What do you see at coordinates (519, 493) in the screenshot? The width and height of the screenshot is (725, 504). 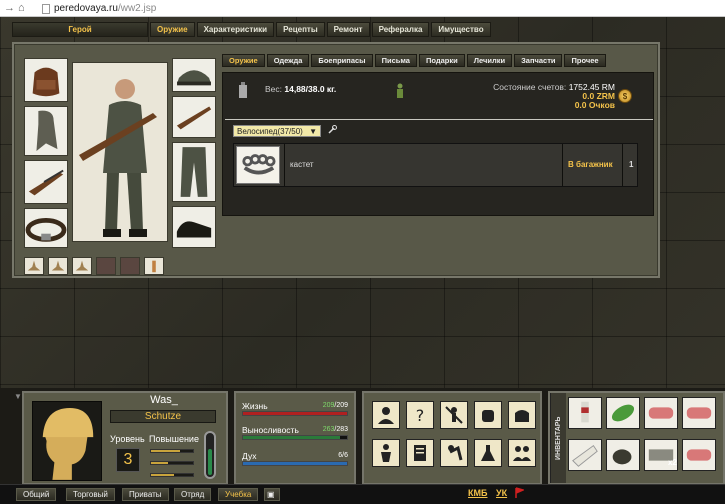 I see `flag-icon` at bounding box center [519, 493].